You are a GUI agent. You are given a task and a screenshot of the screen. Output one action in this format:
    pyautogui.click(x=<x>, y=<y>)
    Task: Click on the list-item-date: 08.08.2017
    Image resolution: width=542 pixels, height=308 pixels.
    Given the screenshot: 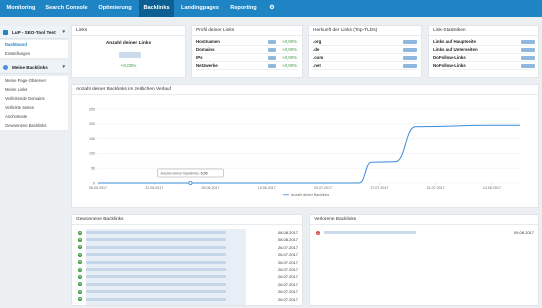 What is the action you would take?
    pyautogui.click(x=287, y=232)
    